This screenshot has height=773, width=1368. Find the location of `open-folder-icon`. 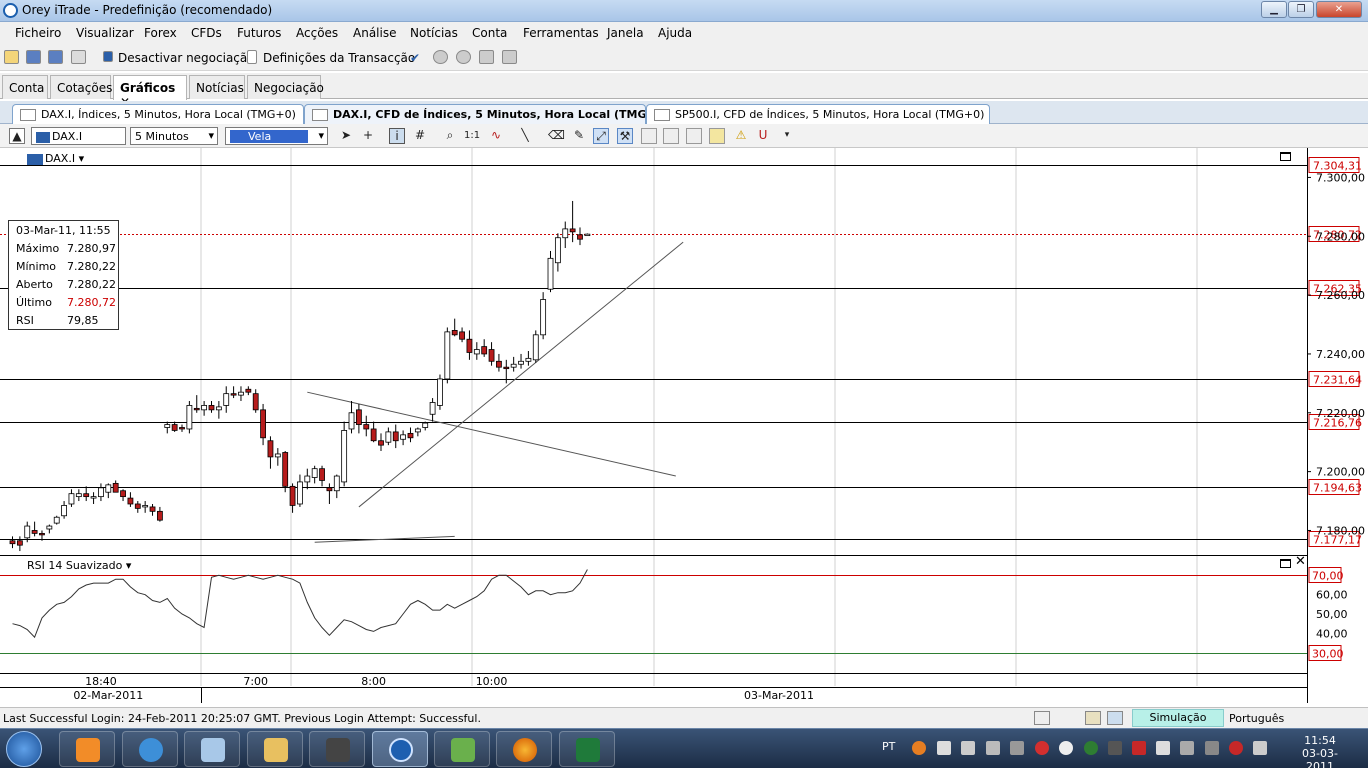

open-folder-icon is located at coordinates (11, 57).